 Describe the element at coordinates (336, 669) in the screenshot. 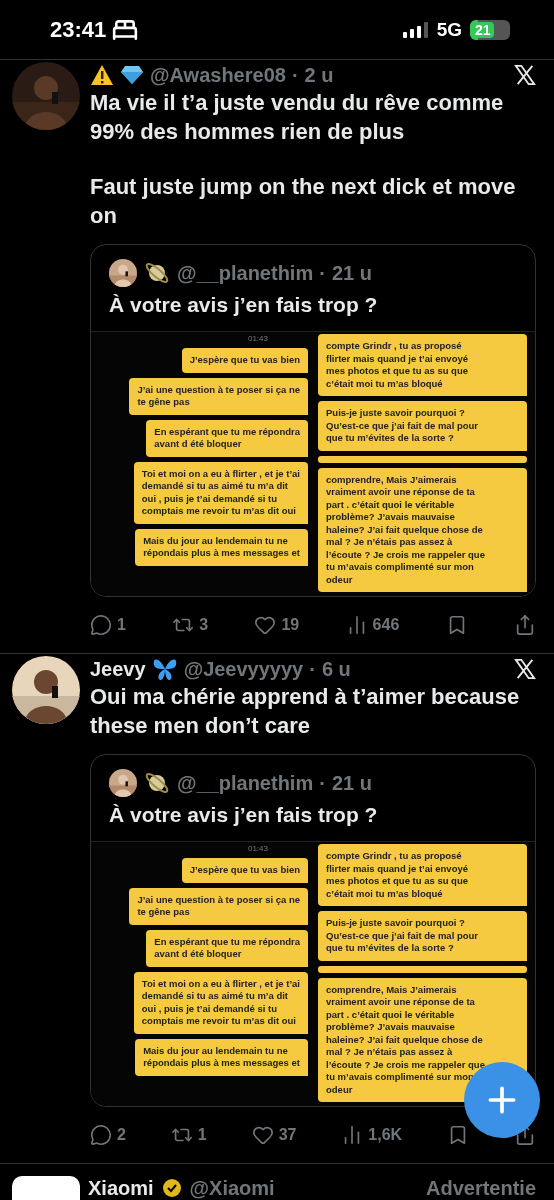

I see `post-time: 6 u` at that location.